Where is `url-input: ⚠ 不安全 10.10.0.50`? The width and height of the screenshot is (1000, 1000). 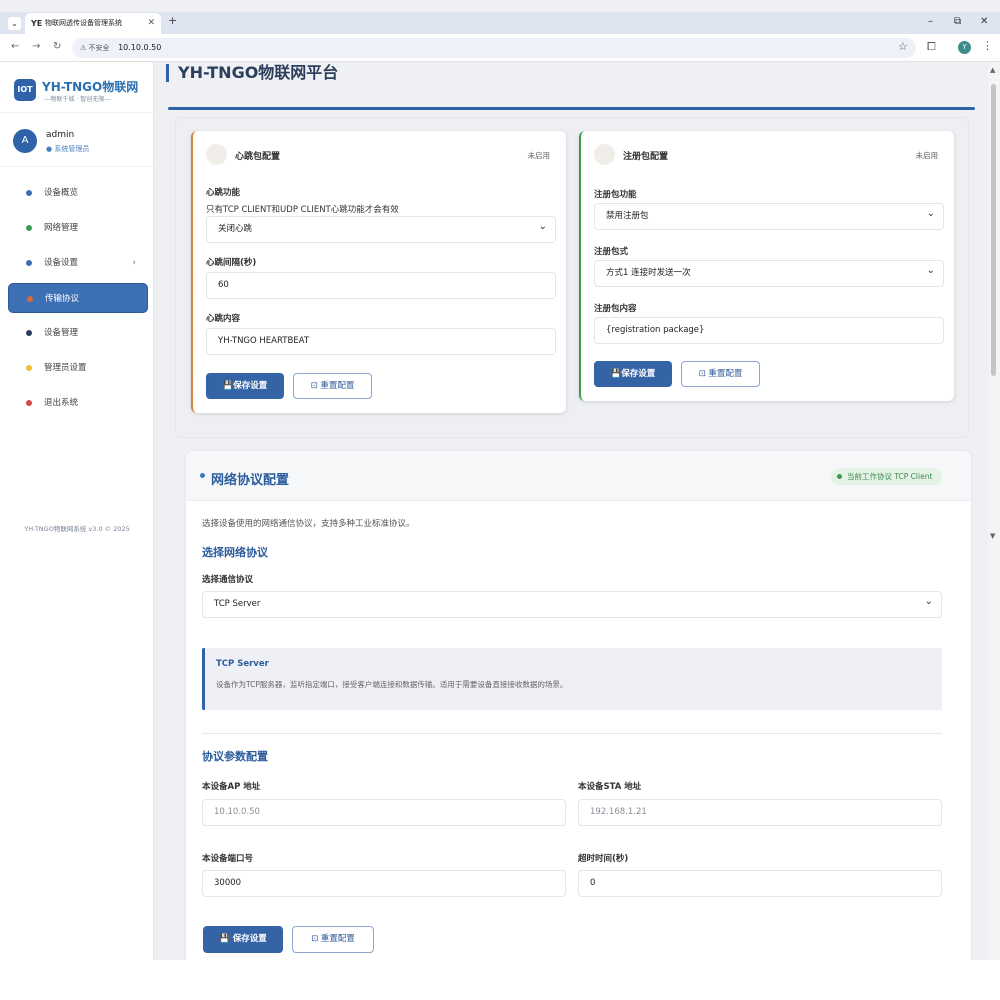 url-input: ⚠ 不安全 10.10.0.50 is located at coordinates (494, 48).